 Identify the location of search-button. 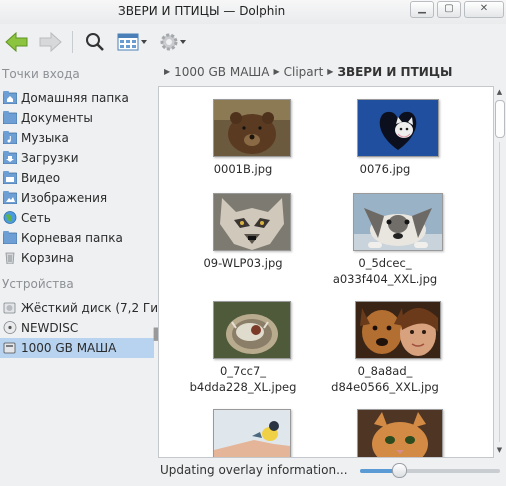
(95, 42).